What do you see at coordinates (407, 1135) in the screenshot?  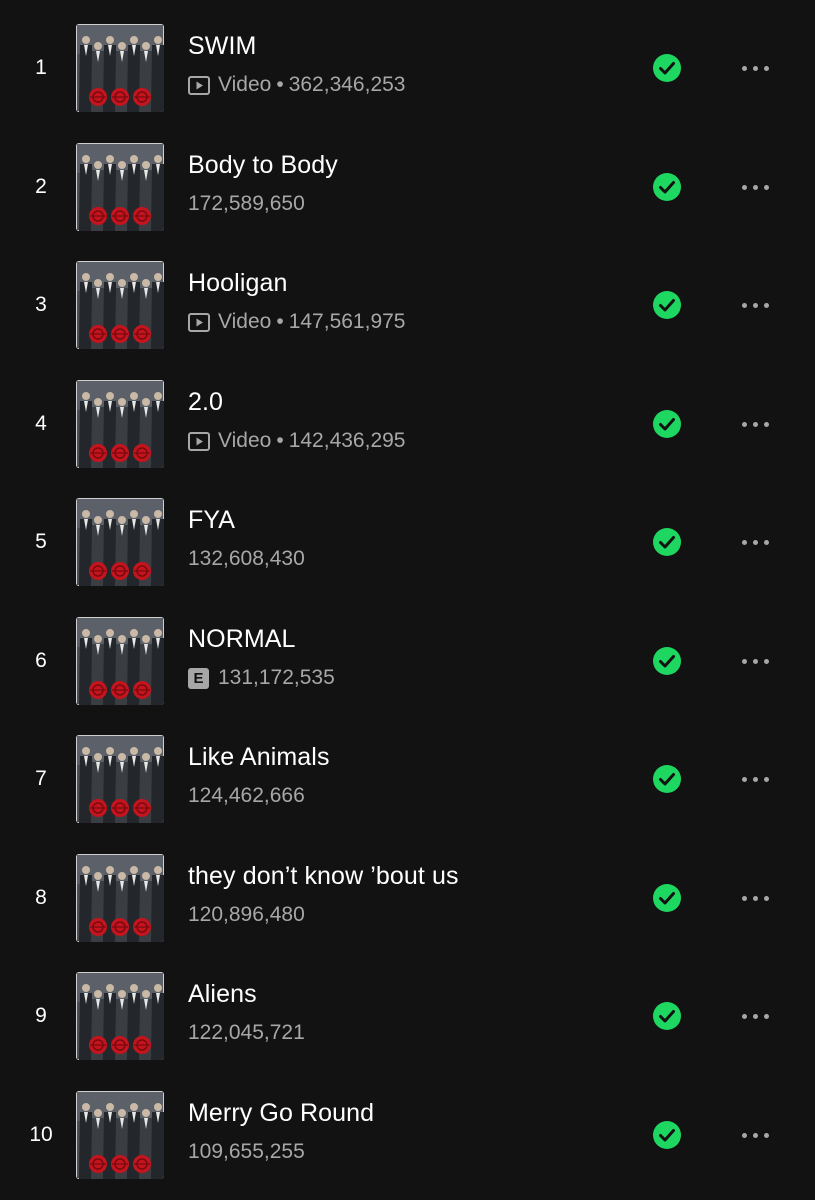 I see `track-row: 10 Merry Go Round 109,655,255` at bounding box center [407, 1135].